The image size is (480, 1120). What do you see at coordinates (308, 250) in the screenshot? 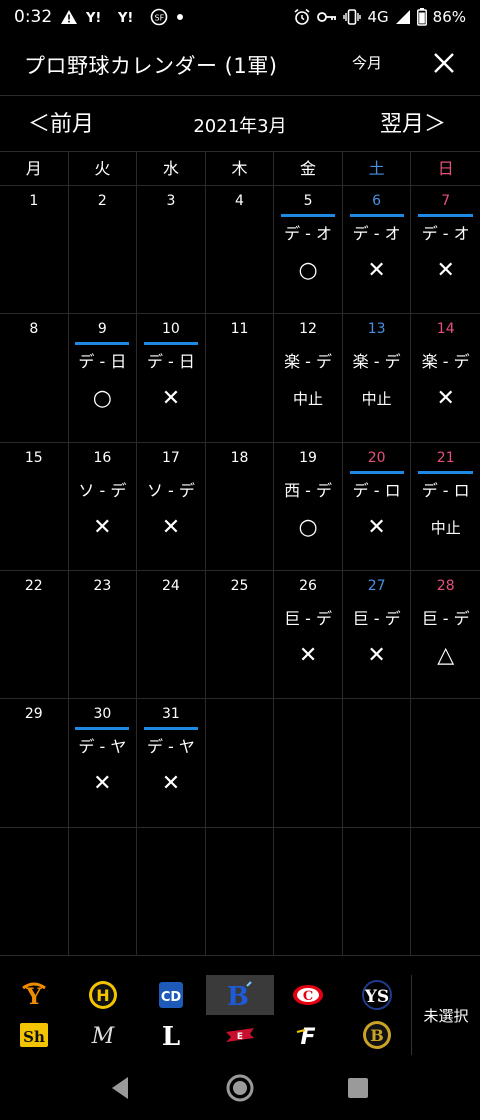
I see `day-cell: 5 デ - オ ○` at bounding box center [308, 250].